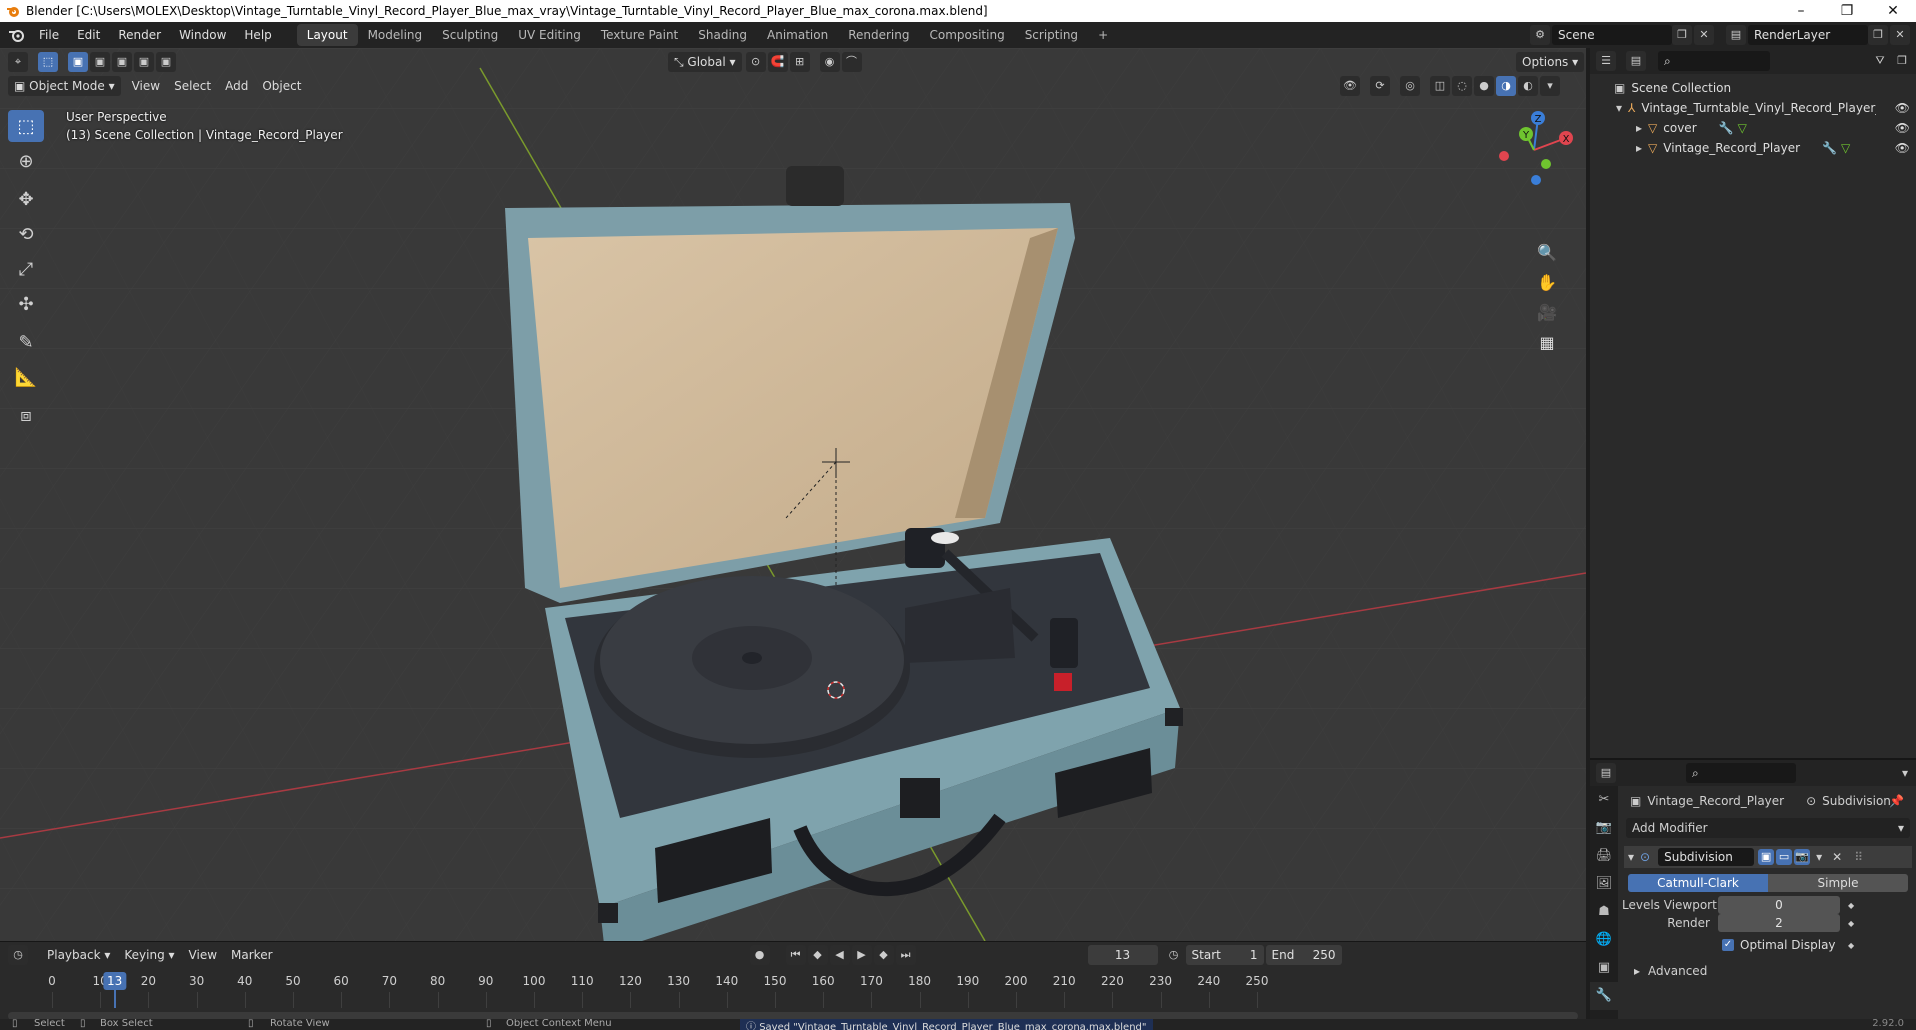 This screenshot has height=1030, width=1916. I want to click on ortho-grid-icon: ▦, so click(1547, 343).